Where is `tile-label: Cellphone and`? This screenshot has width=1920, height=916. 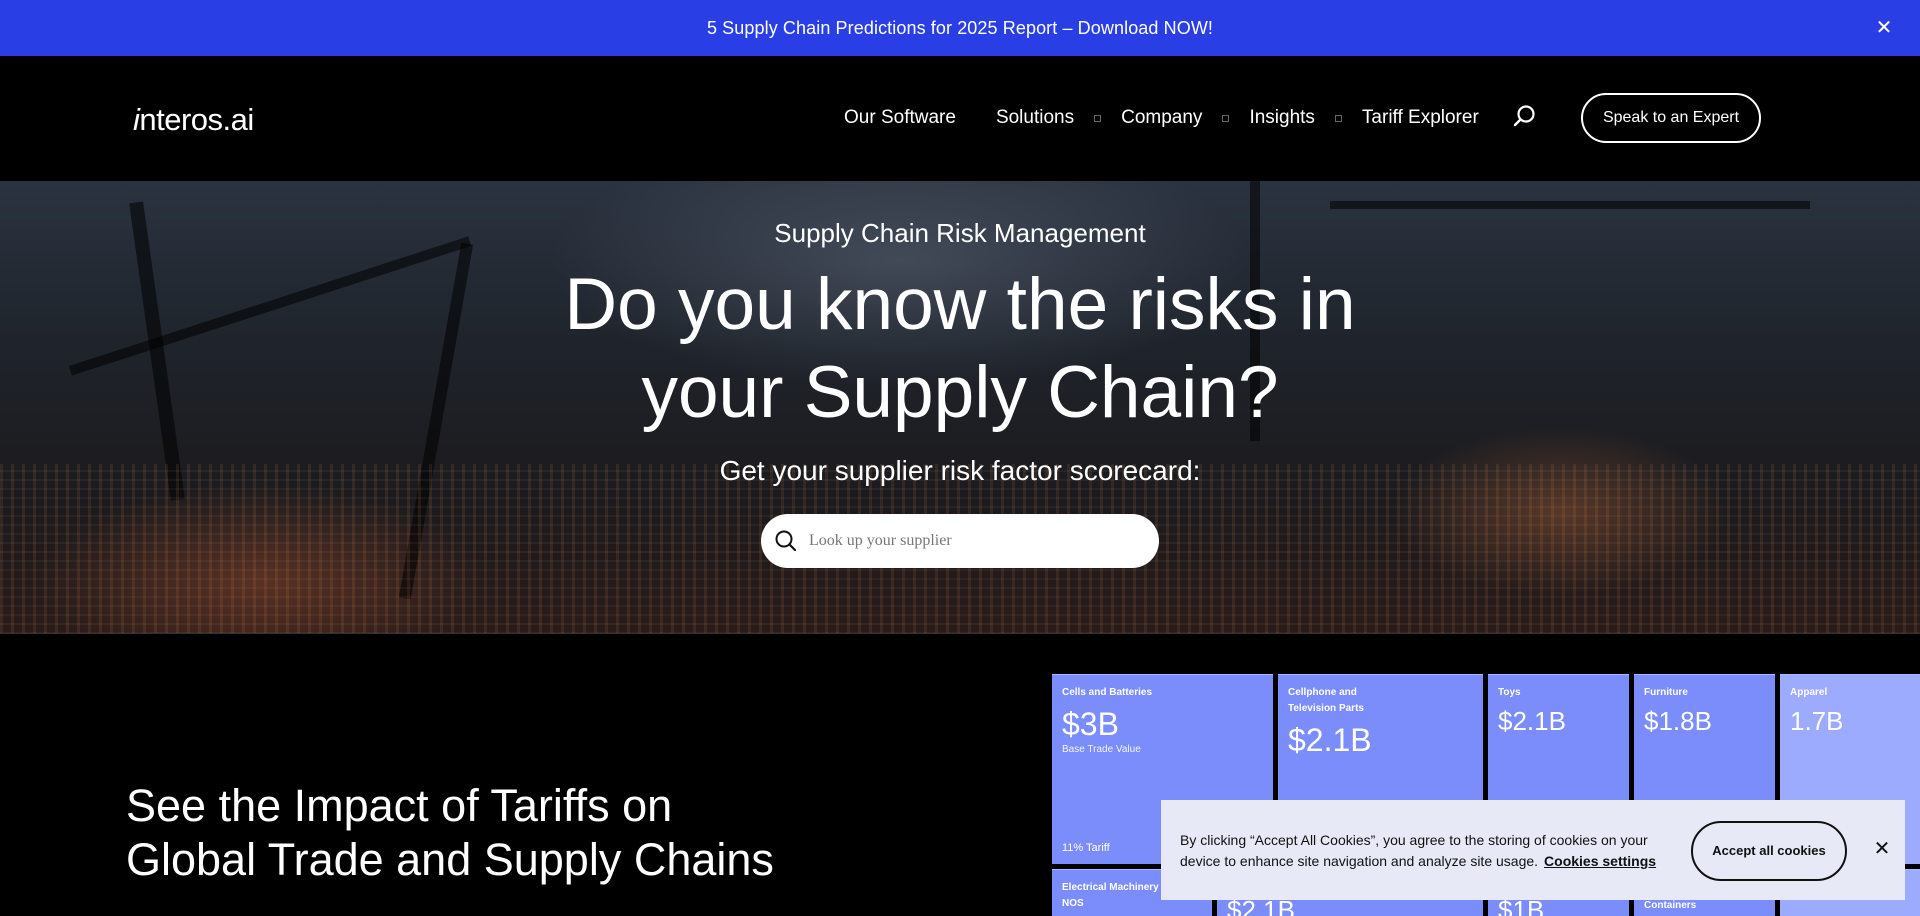 tile-label: Cellphone and is located at coordinates (1322, 692).